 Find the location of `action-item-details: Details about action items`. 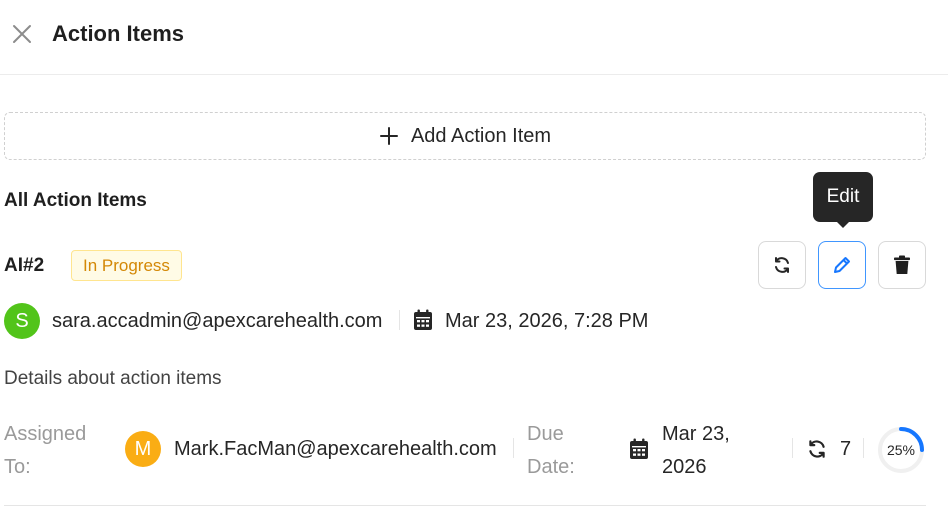

action-item-details: Details about action items is located at coordinates (113, 378).